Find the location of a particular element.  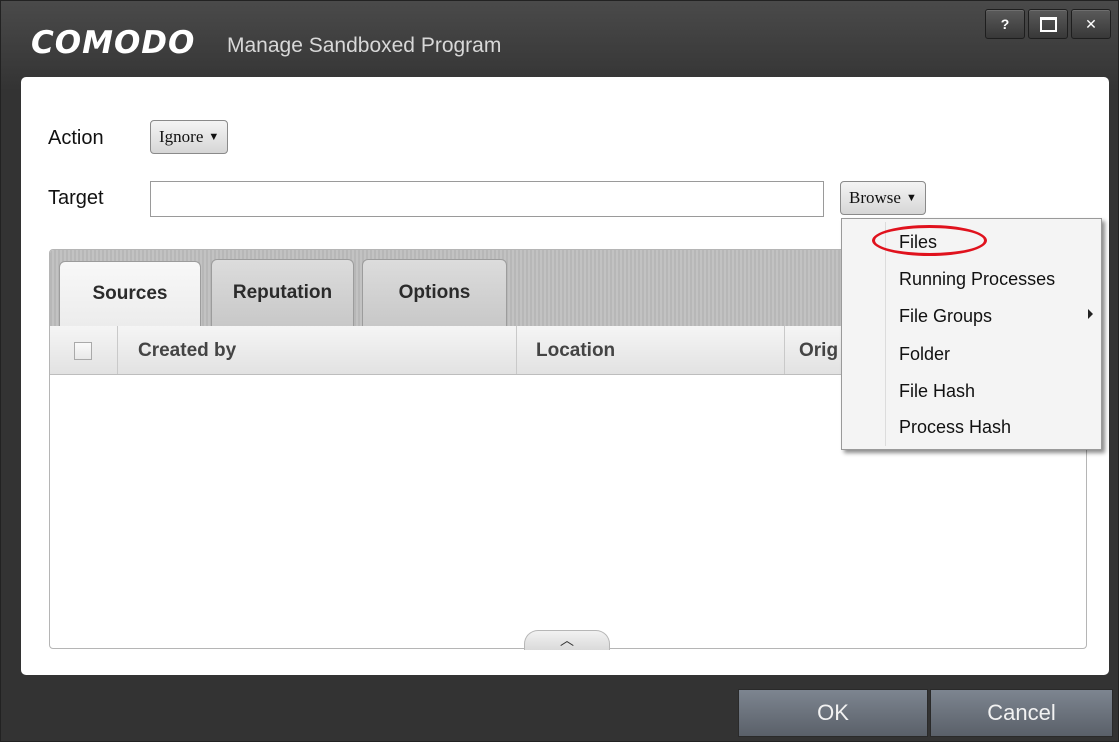

action-dropdown: Ignore ▼ is located at coordinates (189, 137).